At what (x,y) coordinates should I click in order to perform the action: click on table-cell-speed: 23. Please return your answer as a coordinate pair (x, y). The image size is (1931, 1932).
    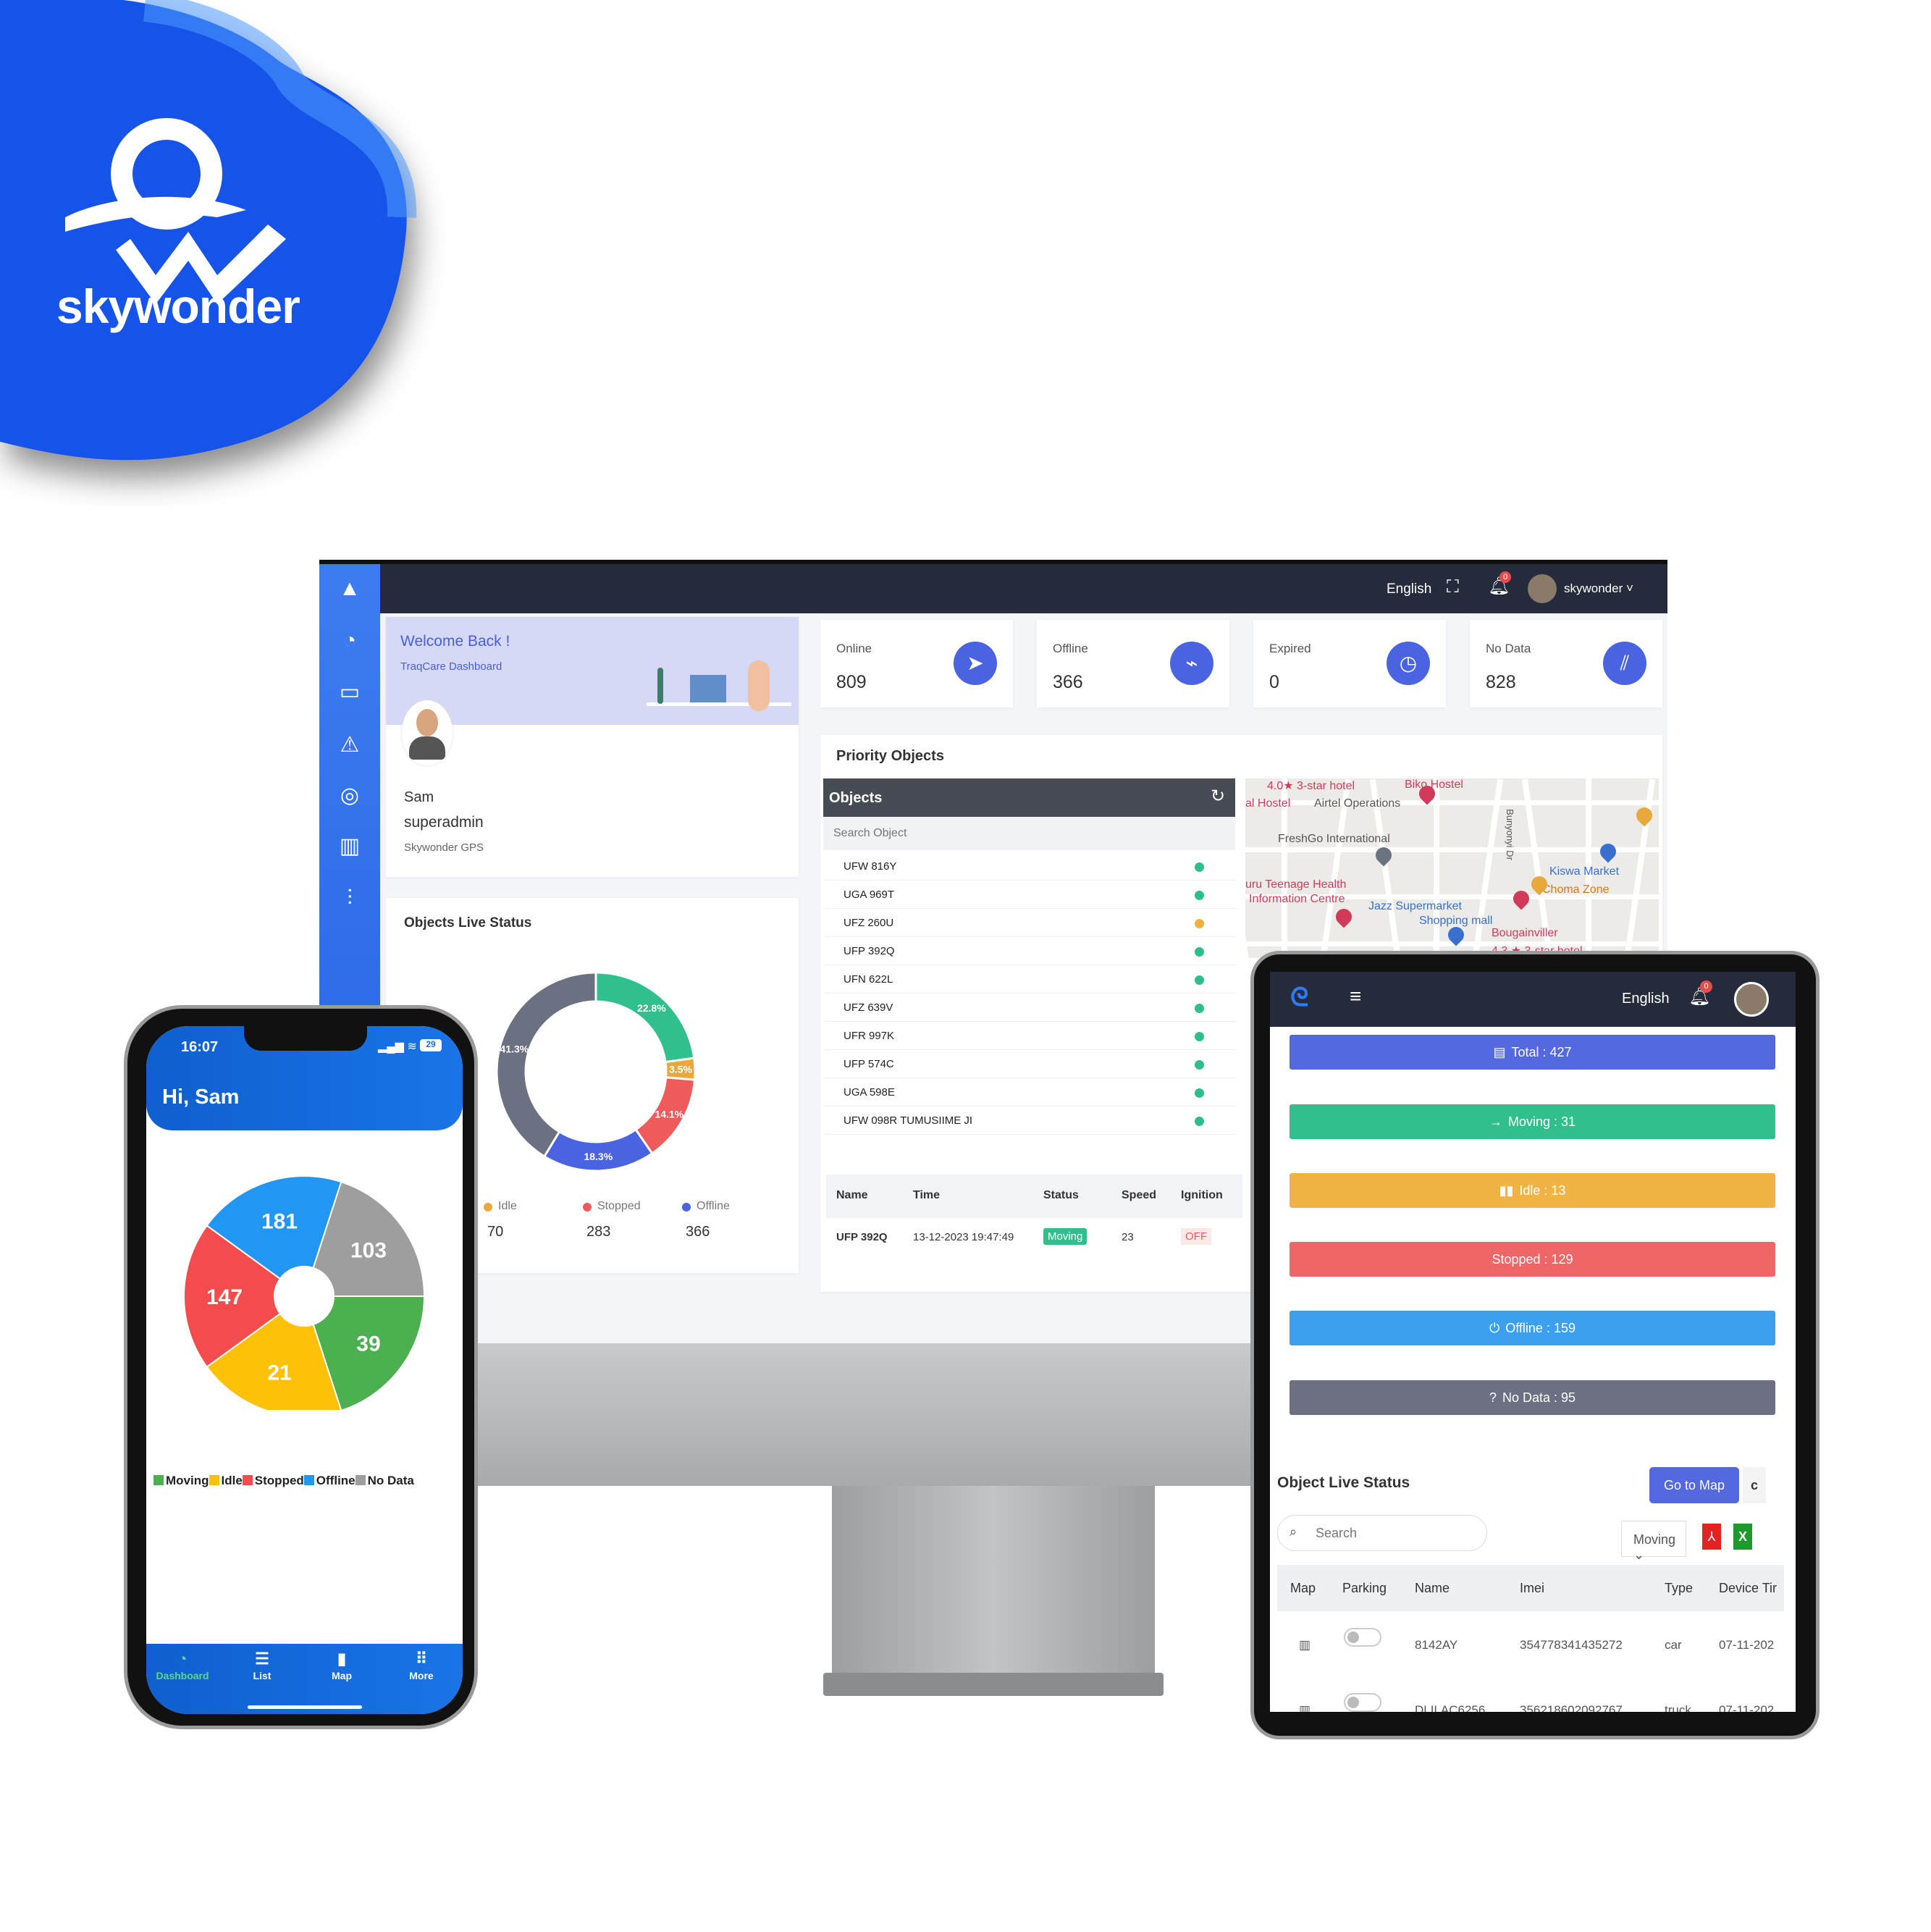
    Looking at the image, I should click on (1128, 1237).